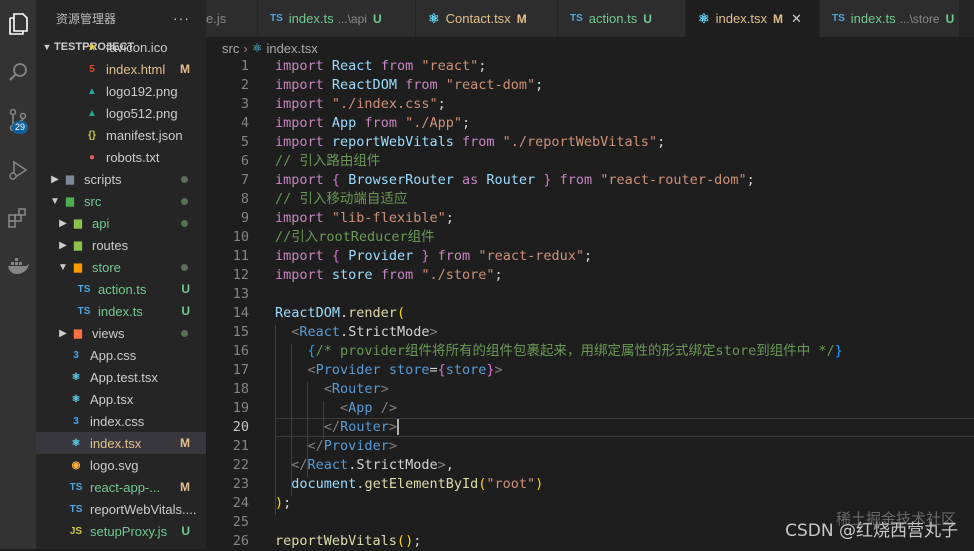 Image resolution: width=974 pixels, height=551 pixels. I want to click on tree-item-label: favicon.ico, so click(137, 47).